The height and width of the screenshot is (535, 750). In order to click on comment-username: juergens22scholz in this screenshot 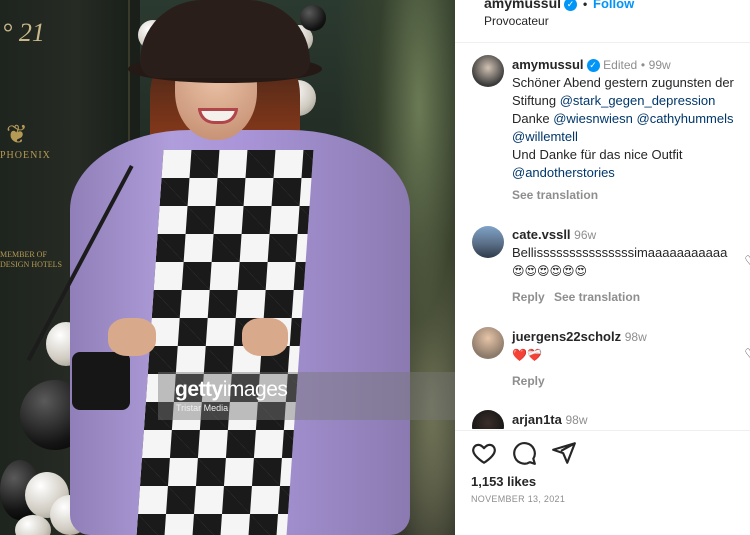, I will do `click(566, 336)`.